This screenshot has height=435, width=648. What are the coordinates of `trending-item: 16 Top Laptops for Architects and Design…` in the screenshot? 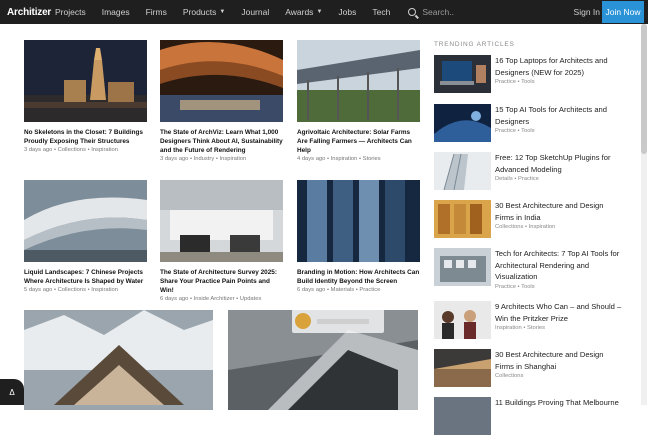 It's located at (529, 74).